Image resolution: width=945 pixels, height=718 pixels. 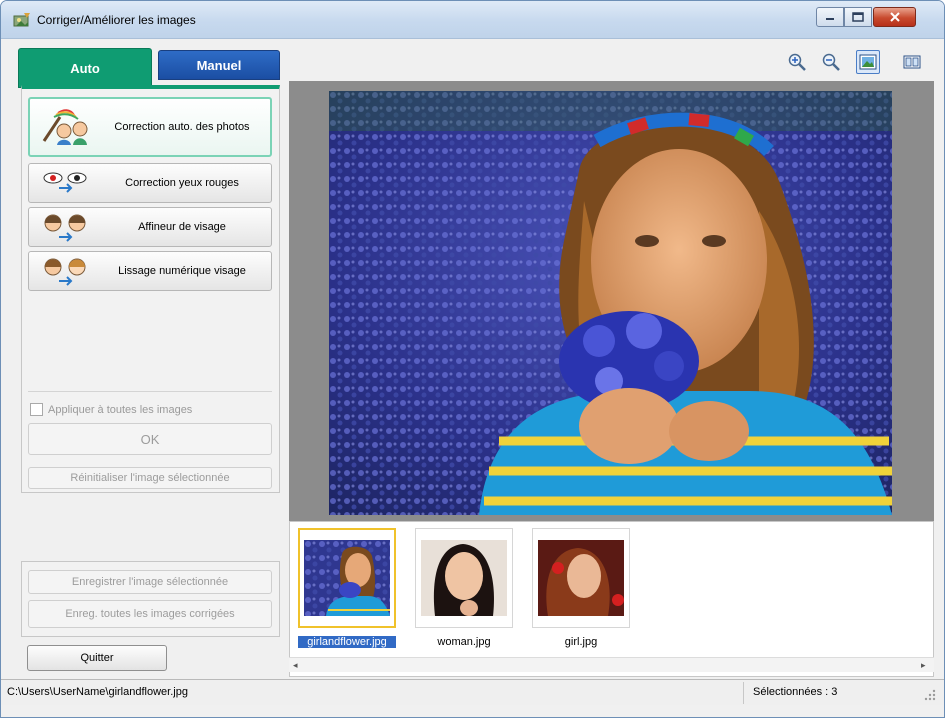 I want to click on zoom-out-button, so click(x=831, y=62).